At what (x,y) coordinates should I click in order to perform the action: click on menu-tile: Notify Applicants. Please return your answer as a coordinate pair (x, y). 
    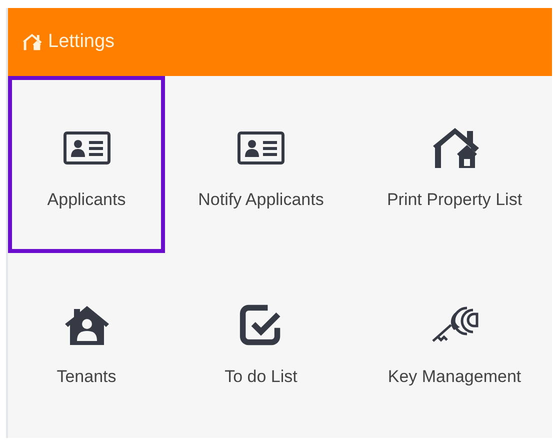
    Looking at the image, I should click on (261, 164).